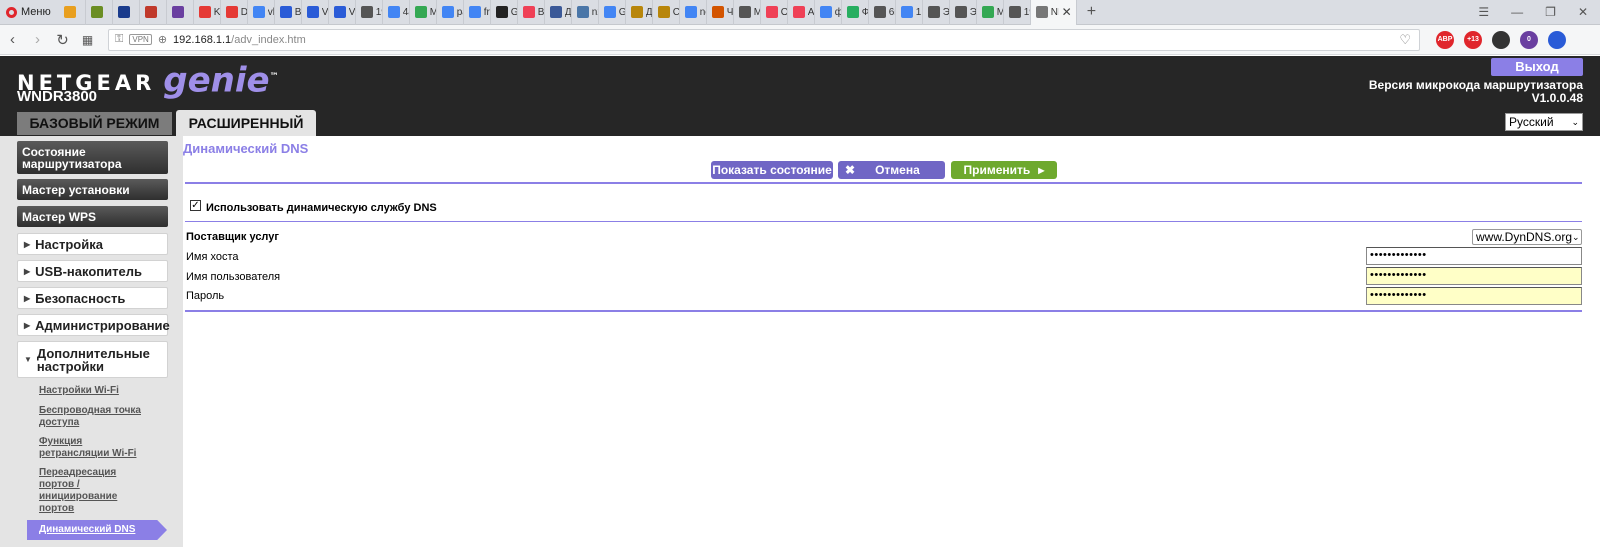 The image size is (1600, 547). I want to click on sidebar-item-security: ▶ Безопасность, so click(92, 298).